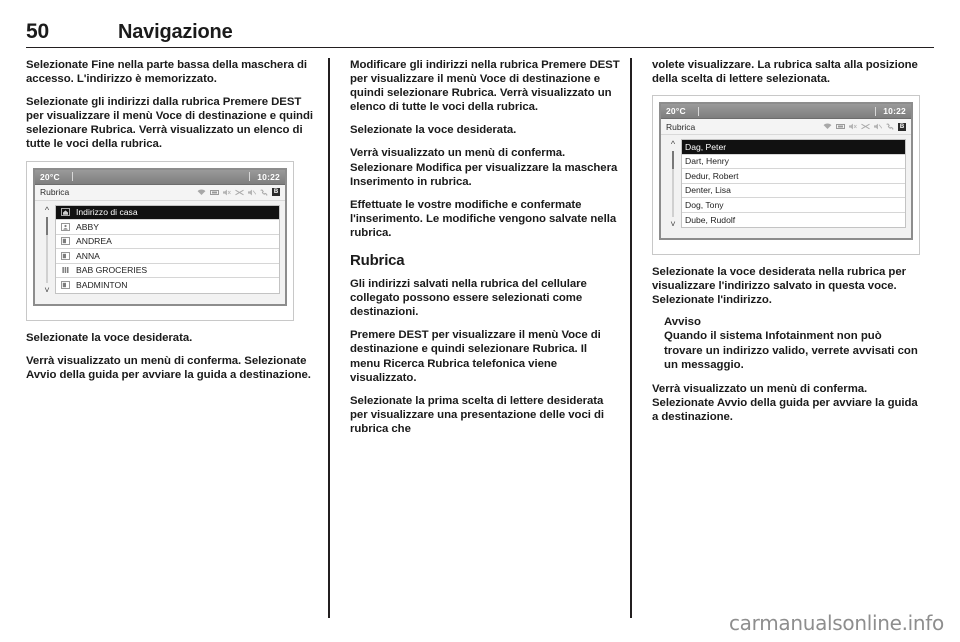 Image resolution: width=960 pixels, height=642 pixels. Describe the element at coordinates (480, 34) in the screenshot. I see `page-header: 50 Navigazione` at that location.